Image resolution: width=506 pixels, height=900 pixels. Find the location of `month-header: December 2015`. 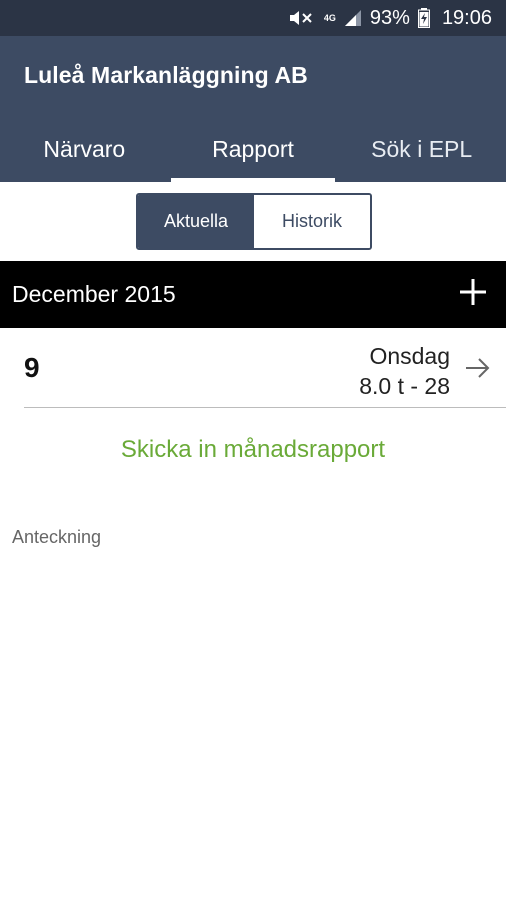

month-header: December 2015 is located at coordinates (253, 294).